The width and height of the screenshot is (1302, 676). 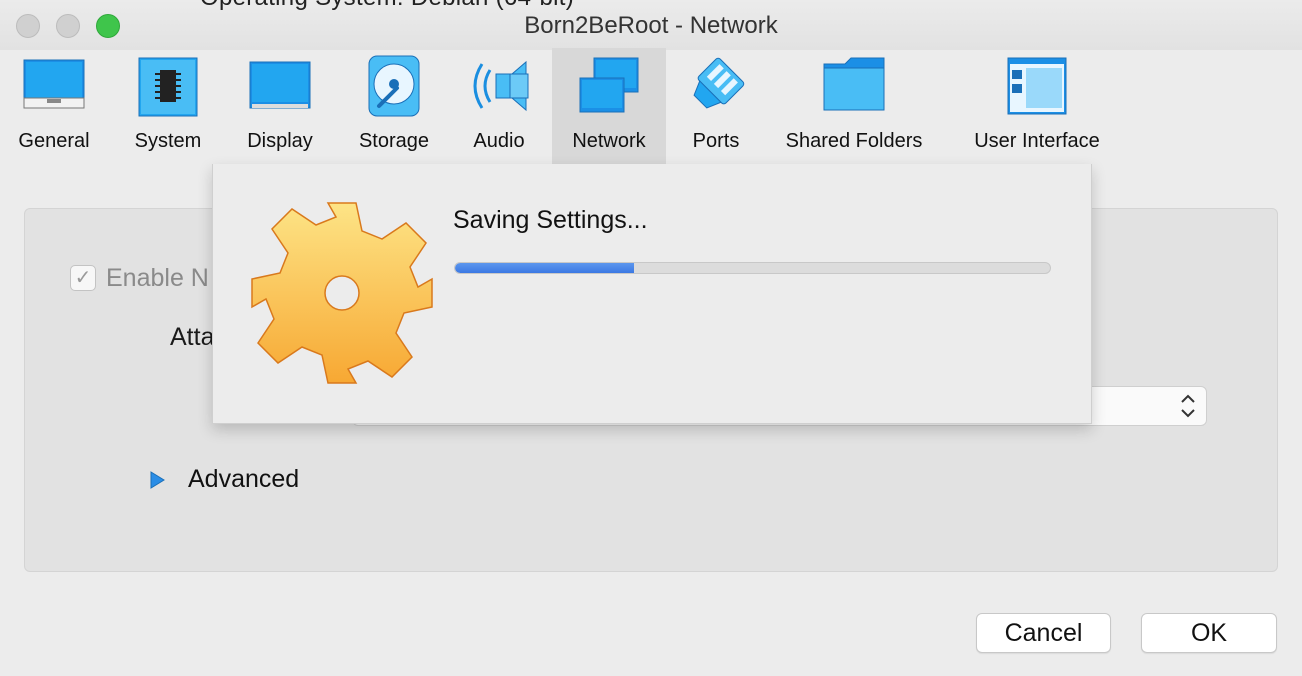 What do you see at coordinates (1037, 141) in the screenshot?
I see `toolbar-label: User Interface` at bounding box center [1037, 141].